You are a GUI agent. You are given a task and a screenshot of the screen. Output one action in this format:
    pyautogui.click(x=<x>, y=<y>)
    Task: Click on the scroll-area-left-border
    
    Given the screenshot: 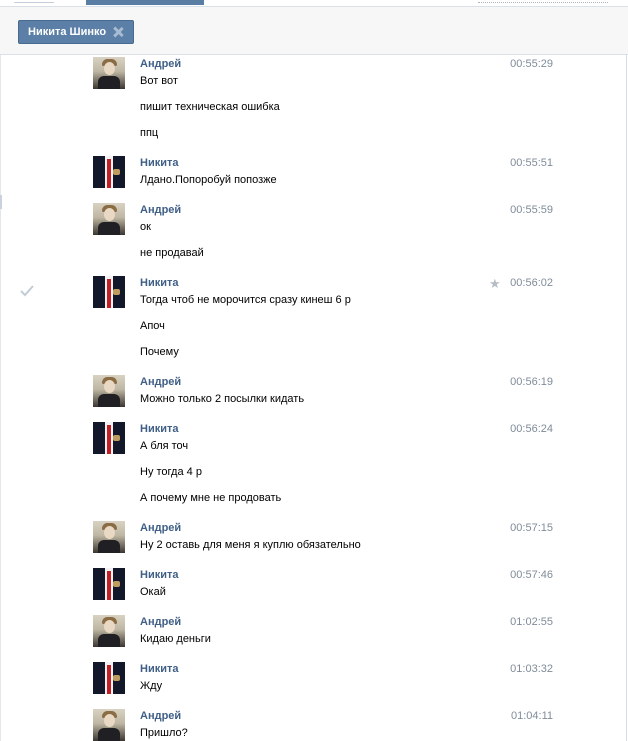 What is the action you would take?
    pyautogui.click(x=0, y=398)
    